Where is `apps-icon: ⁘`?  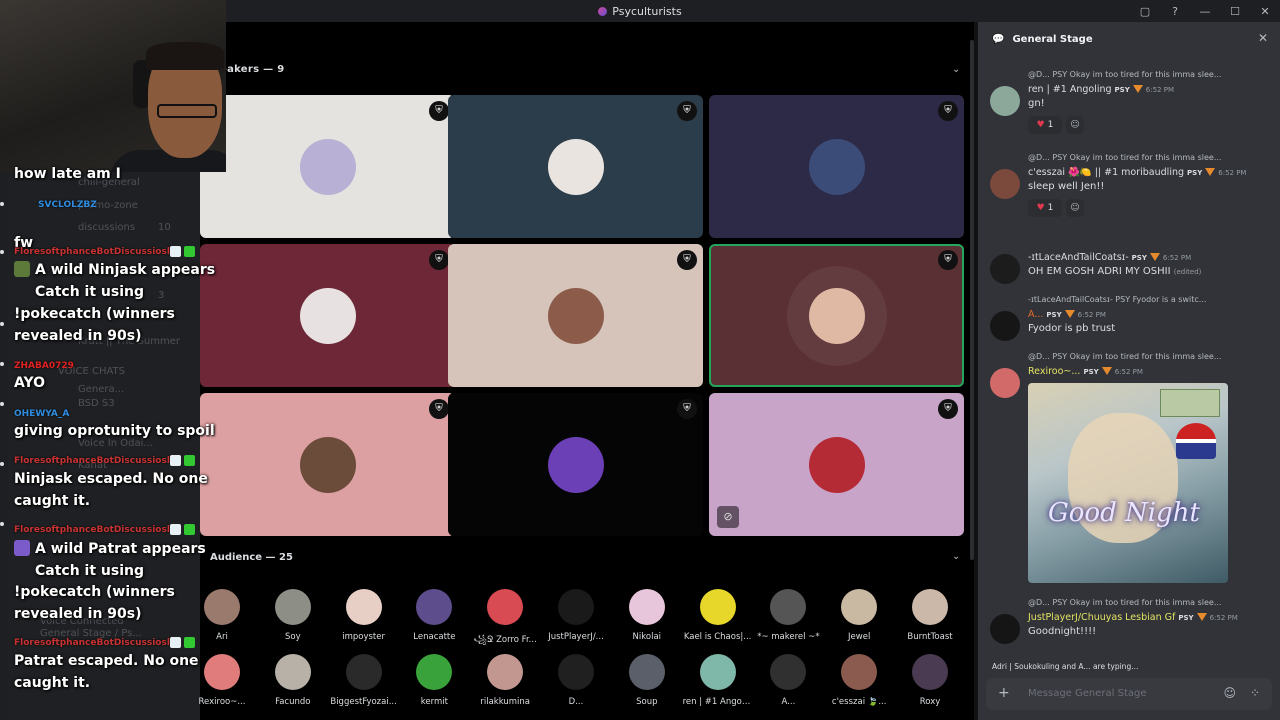 apps-icon: ⁘ is located at coordinates (1255, 693).